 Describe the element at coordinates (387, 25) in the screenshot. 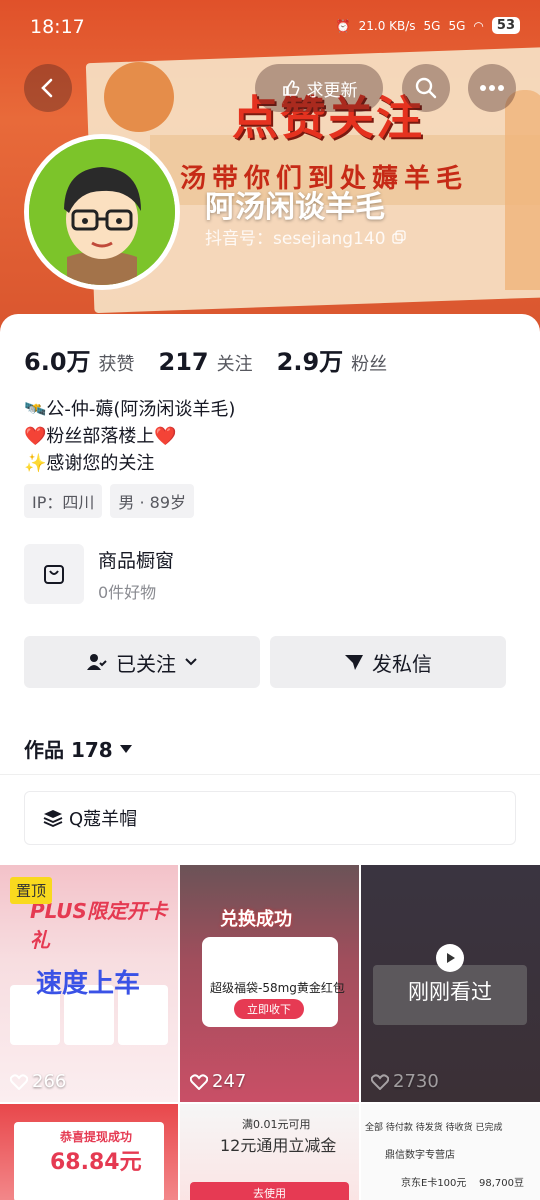

I see `net-speed: 21.0 KB/s` at that location.